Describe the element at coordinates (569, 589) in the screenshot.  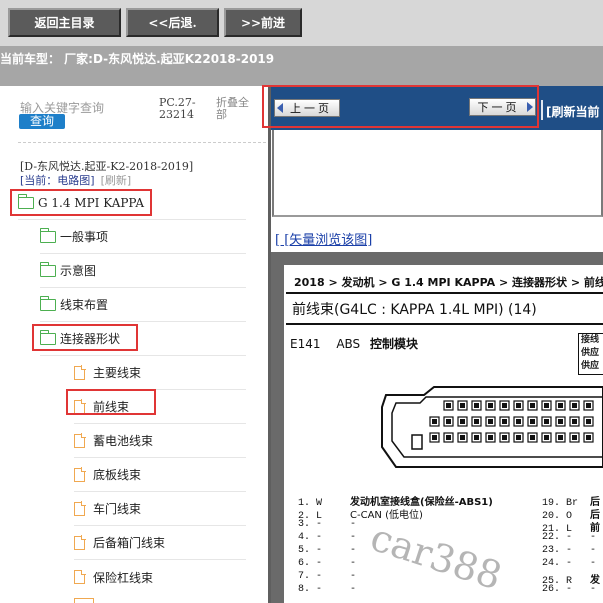
I see `pin-row: 26. --` at that location.